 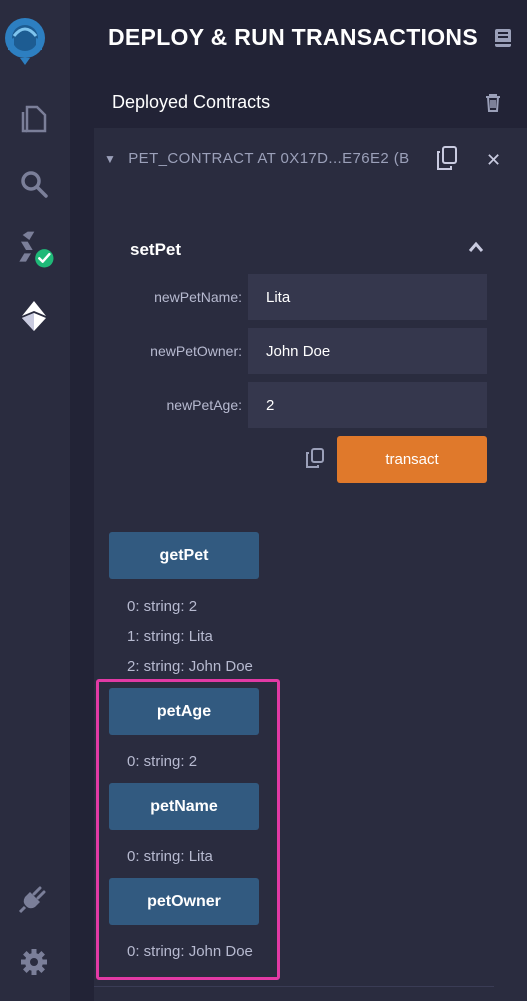 What do you see at coordinates (503, 40) in the screenshot?
I see `documentation-icon` at bounding box center [503, 40].